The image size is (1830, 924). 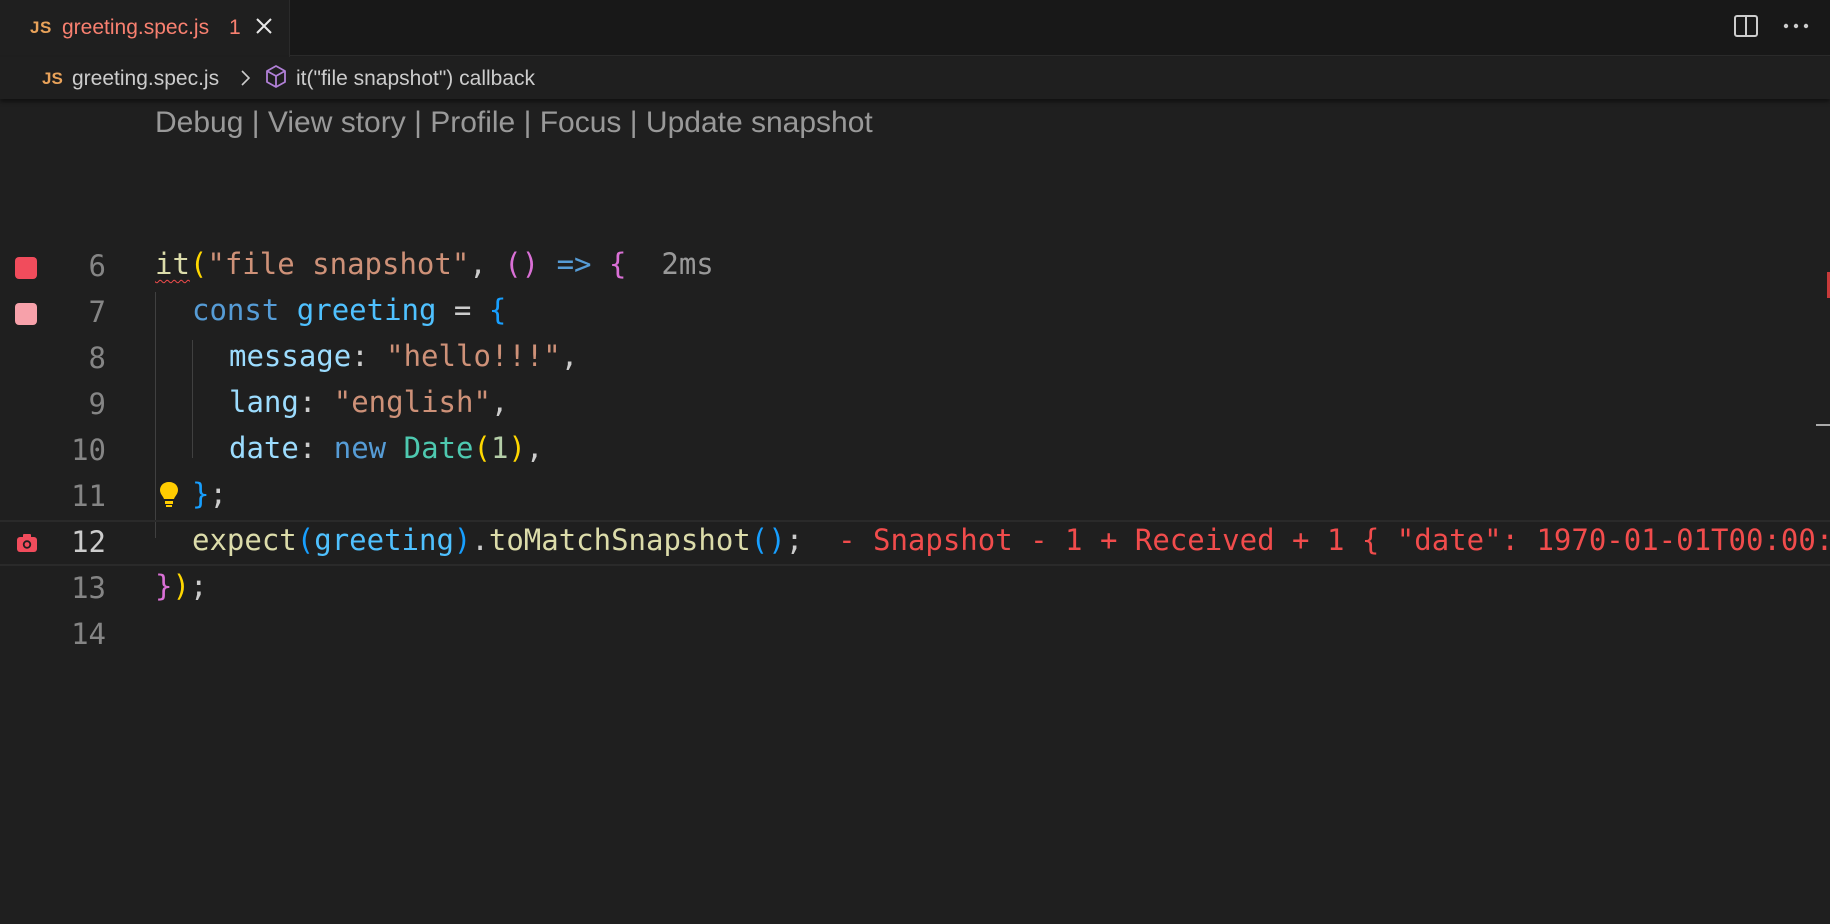 What do you see at coordinates (412, 402) in the screenshot?
I see `token-string: "english"` at bounding box center [412, 402].